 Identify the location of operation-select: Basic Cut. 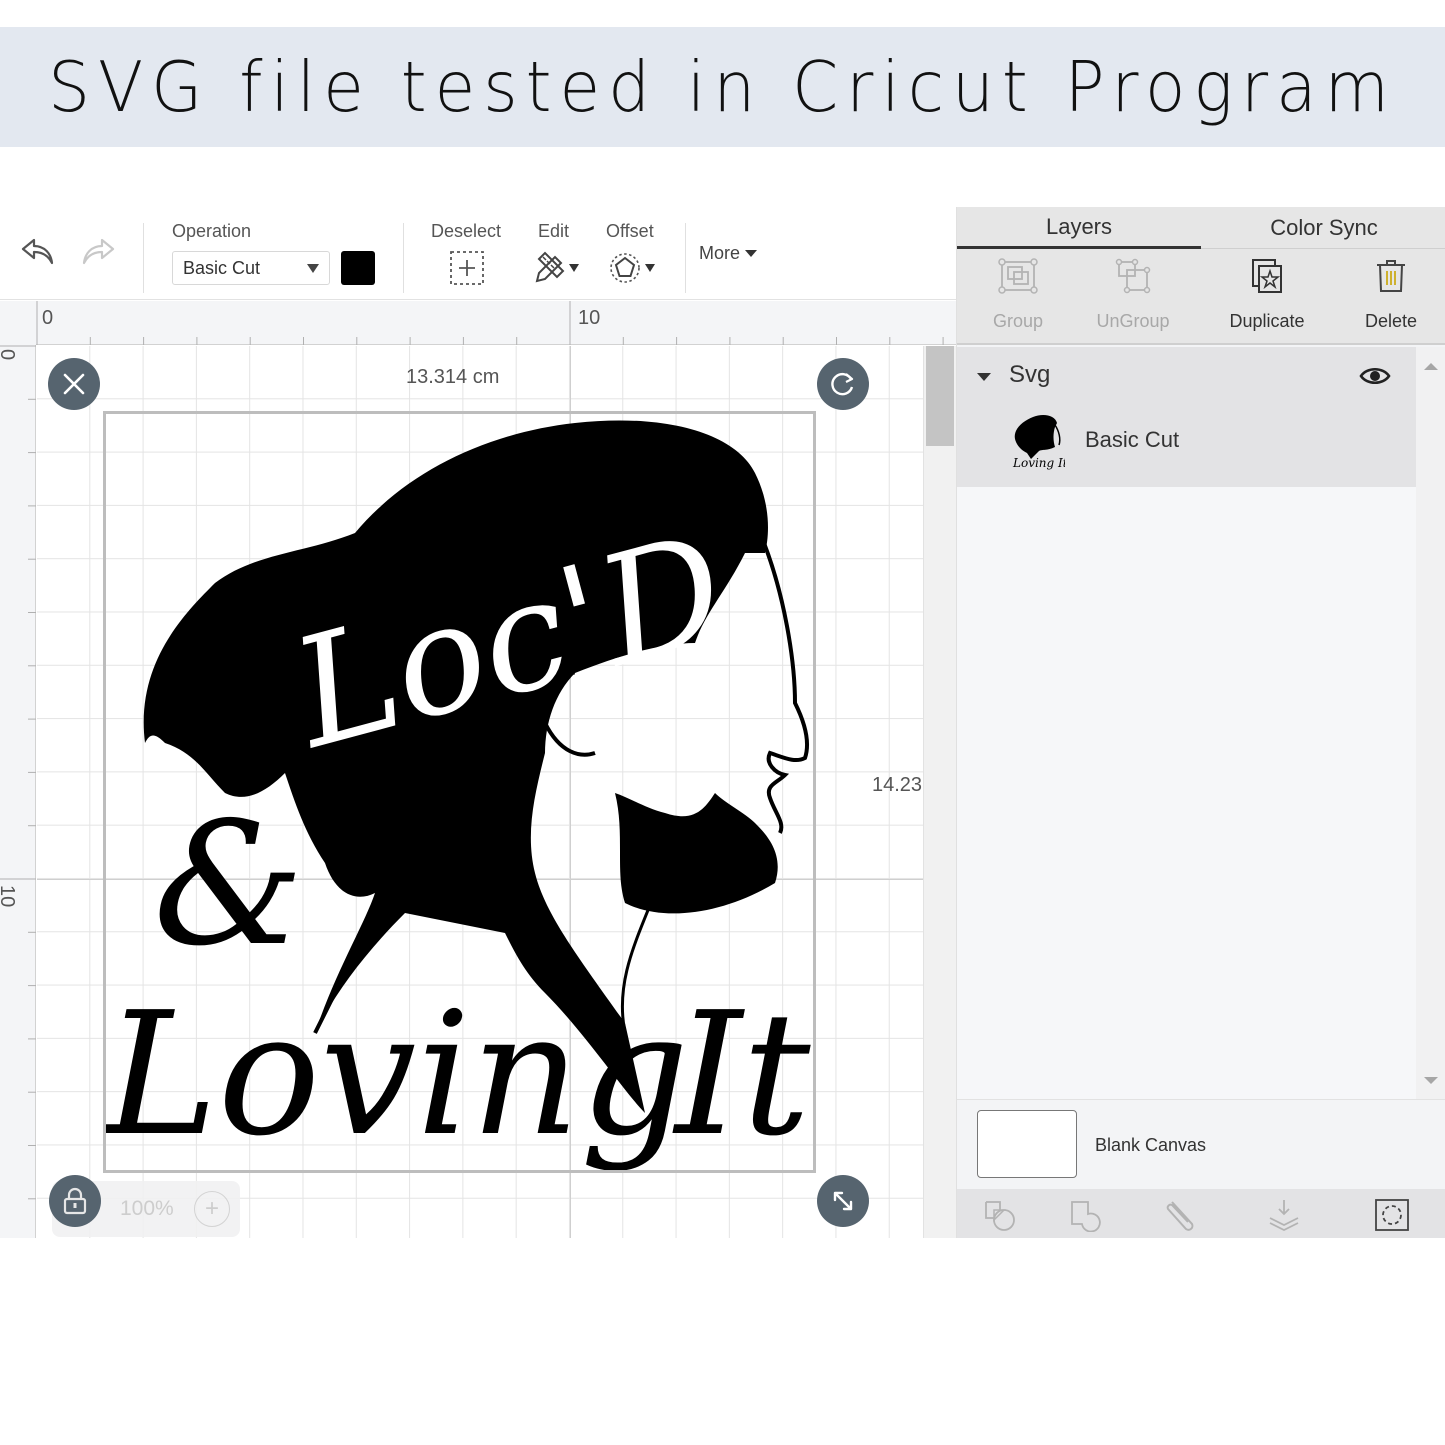
(251, 268).